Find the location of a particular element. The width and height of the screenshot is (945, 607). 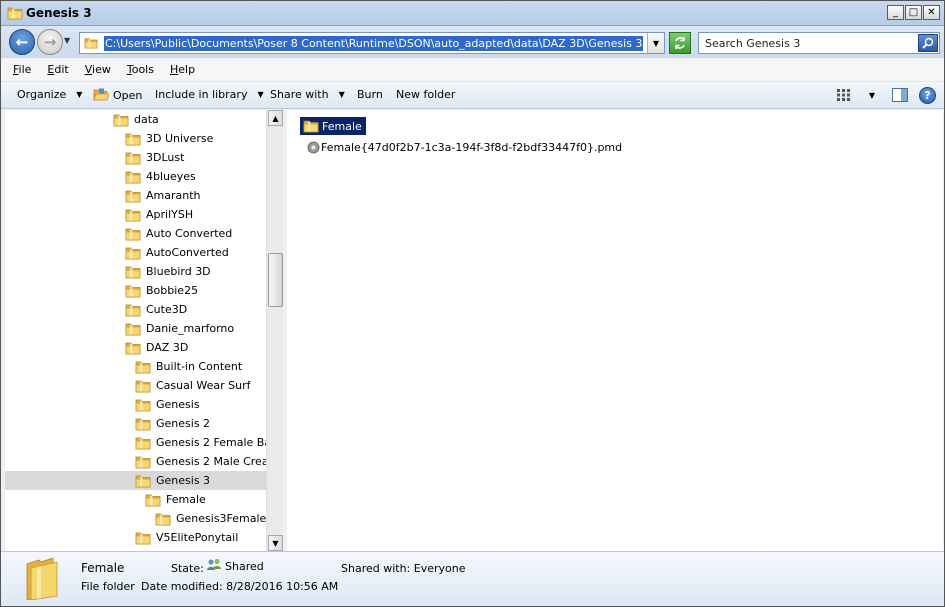

tree-item: DAZ 3D is located at coordinates (156, 347).